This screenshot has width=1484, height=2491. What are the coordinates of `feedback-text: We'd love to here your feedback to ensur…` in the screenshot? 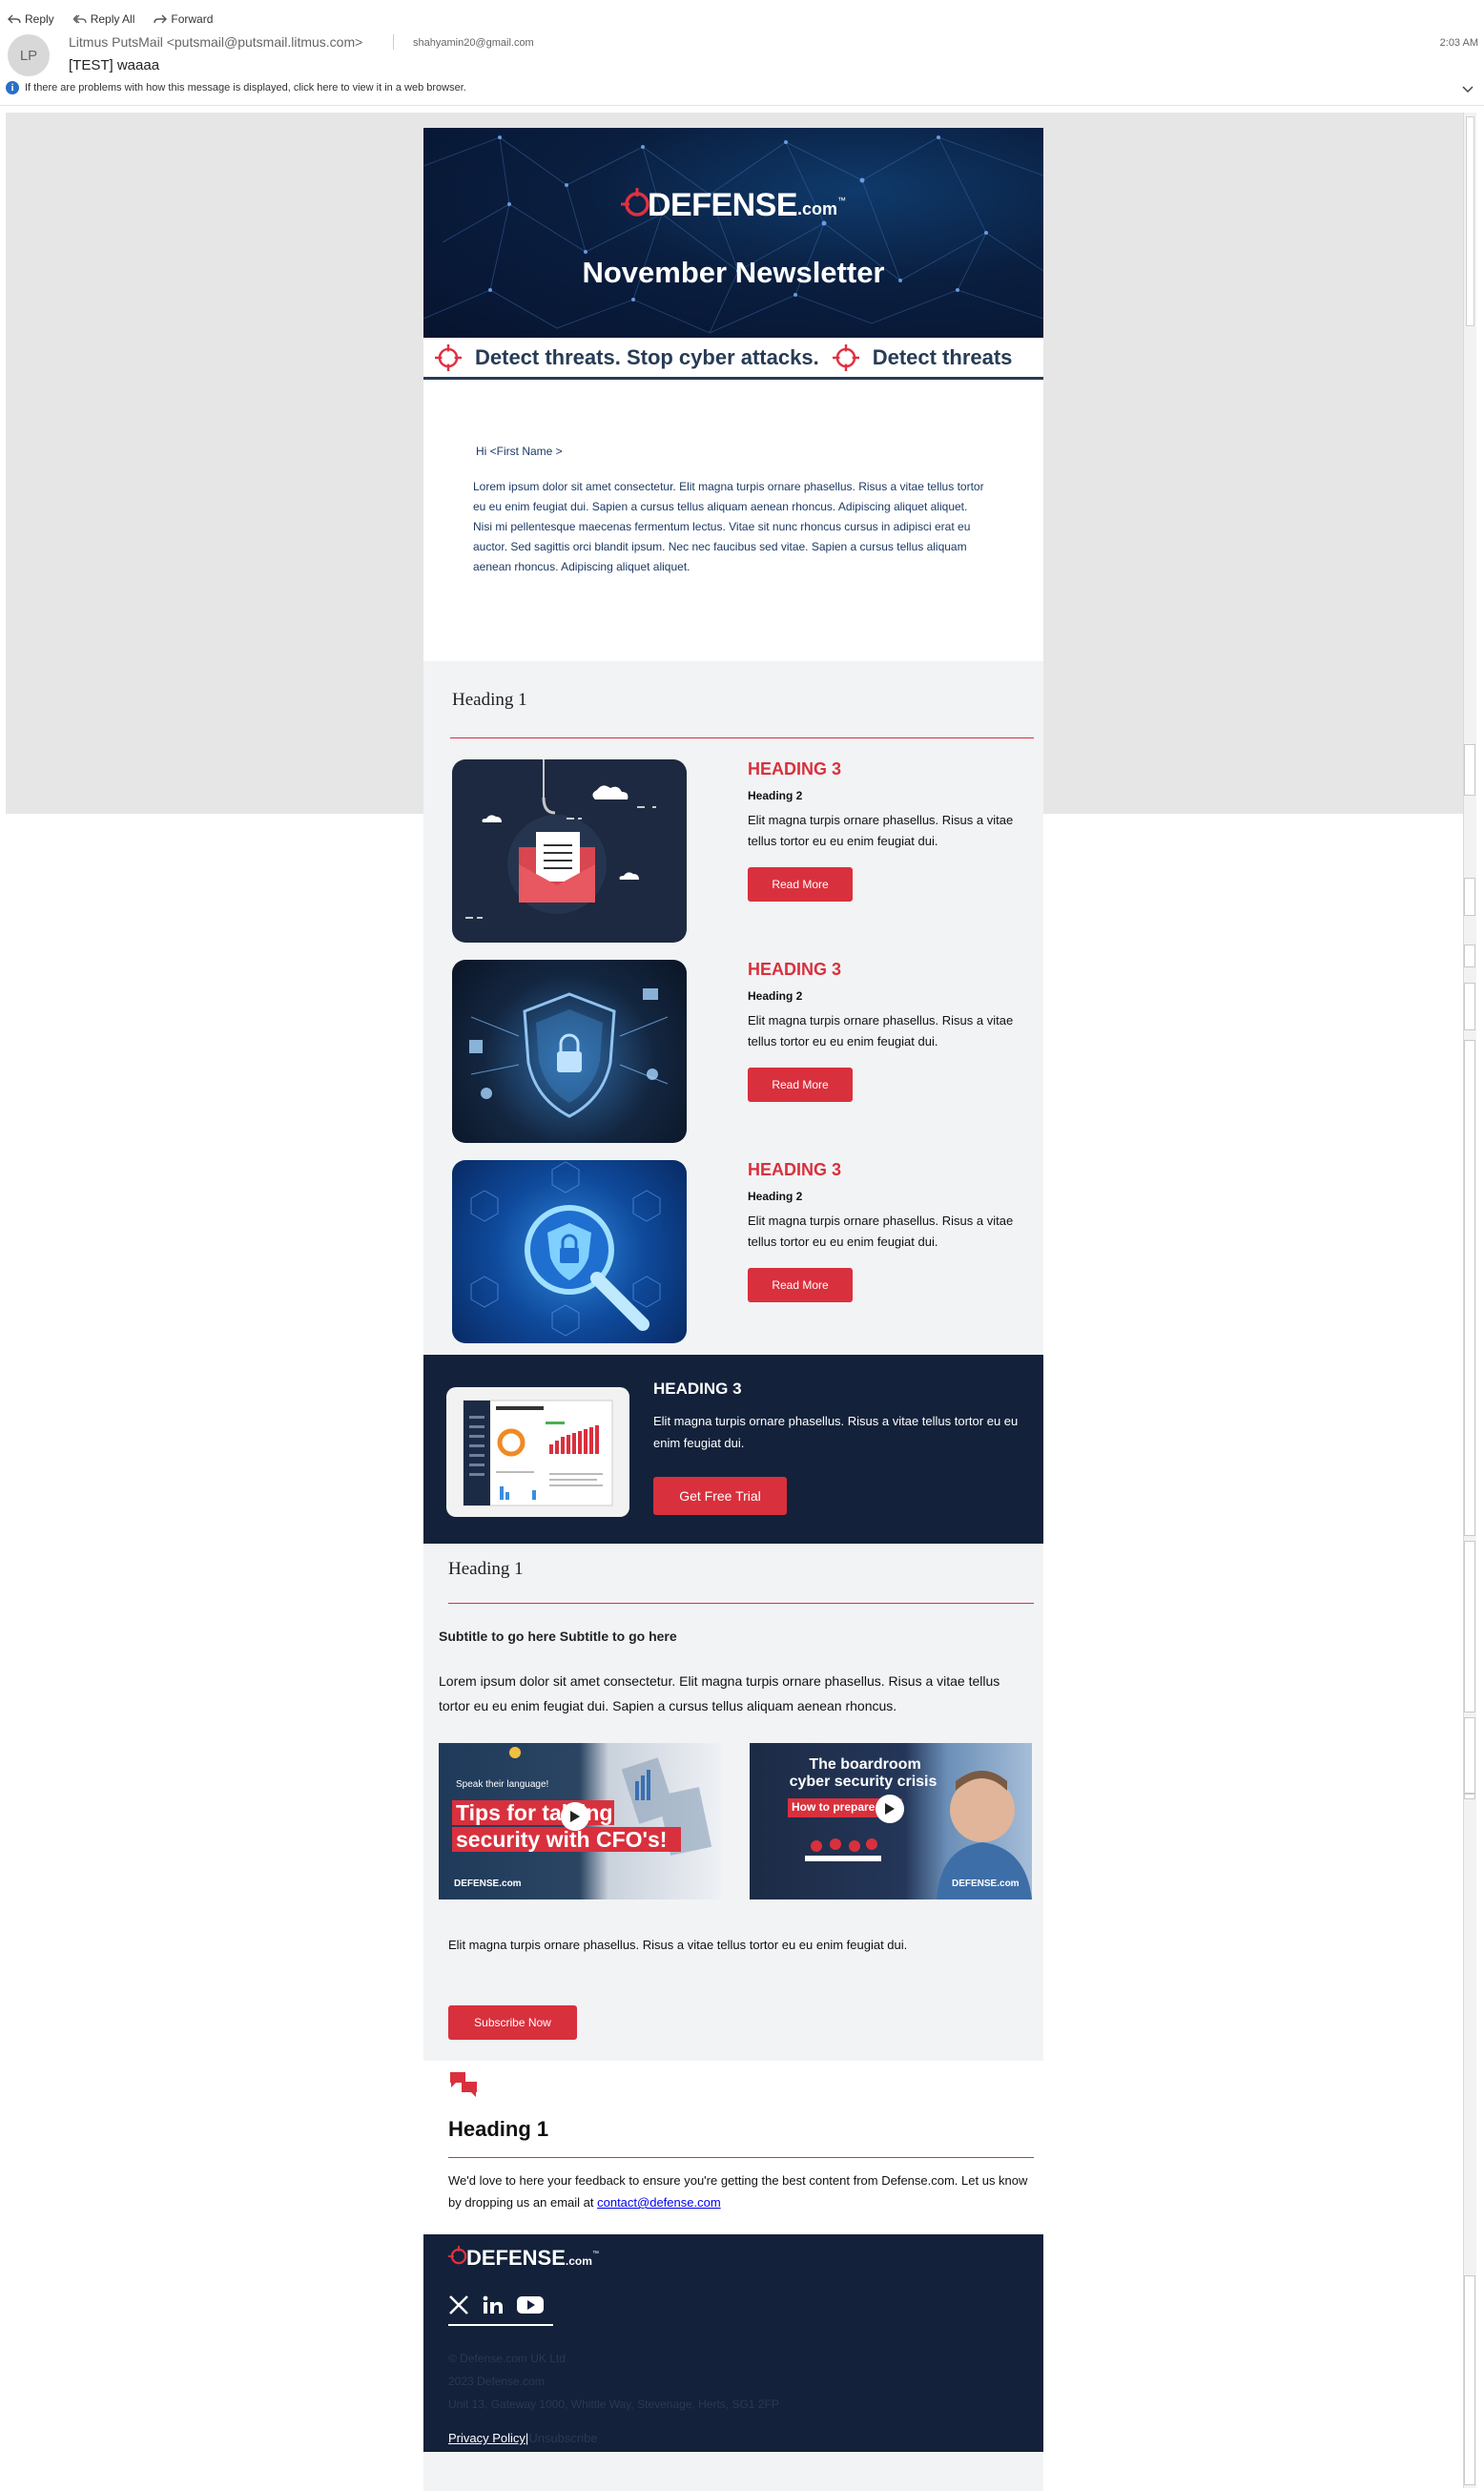 It's located at (739, 2191).